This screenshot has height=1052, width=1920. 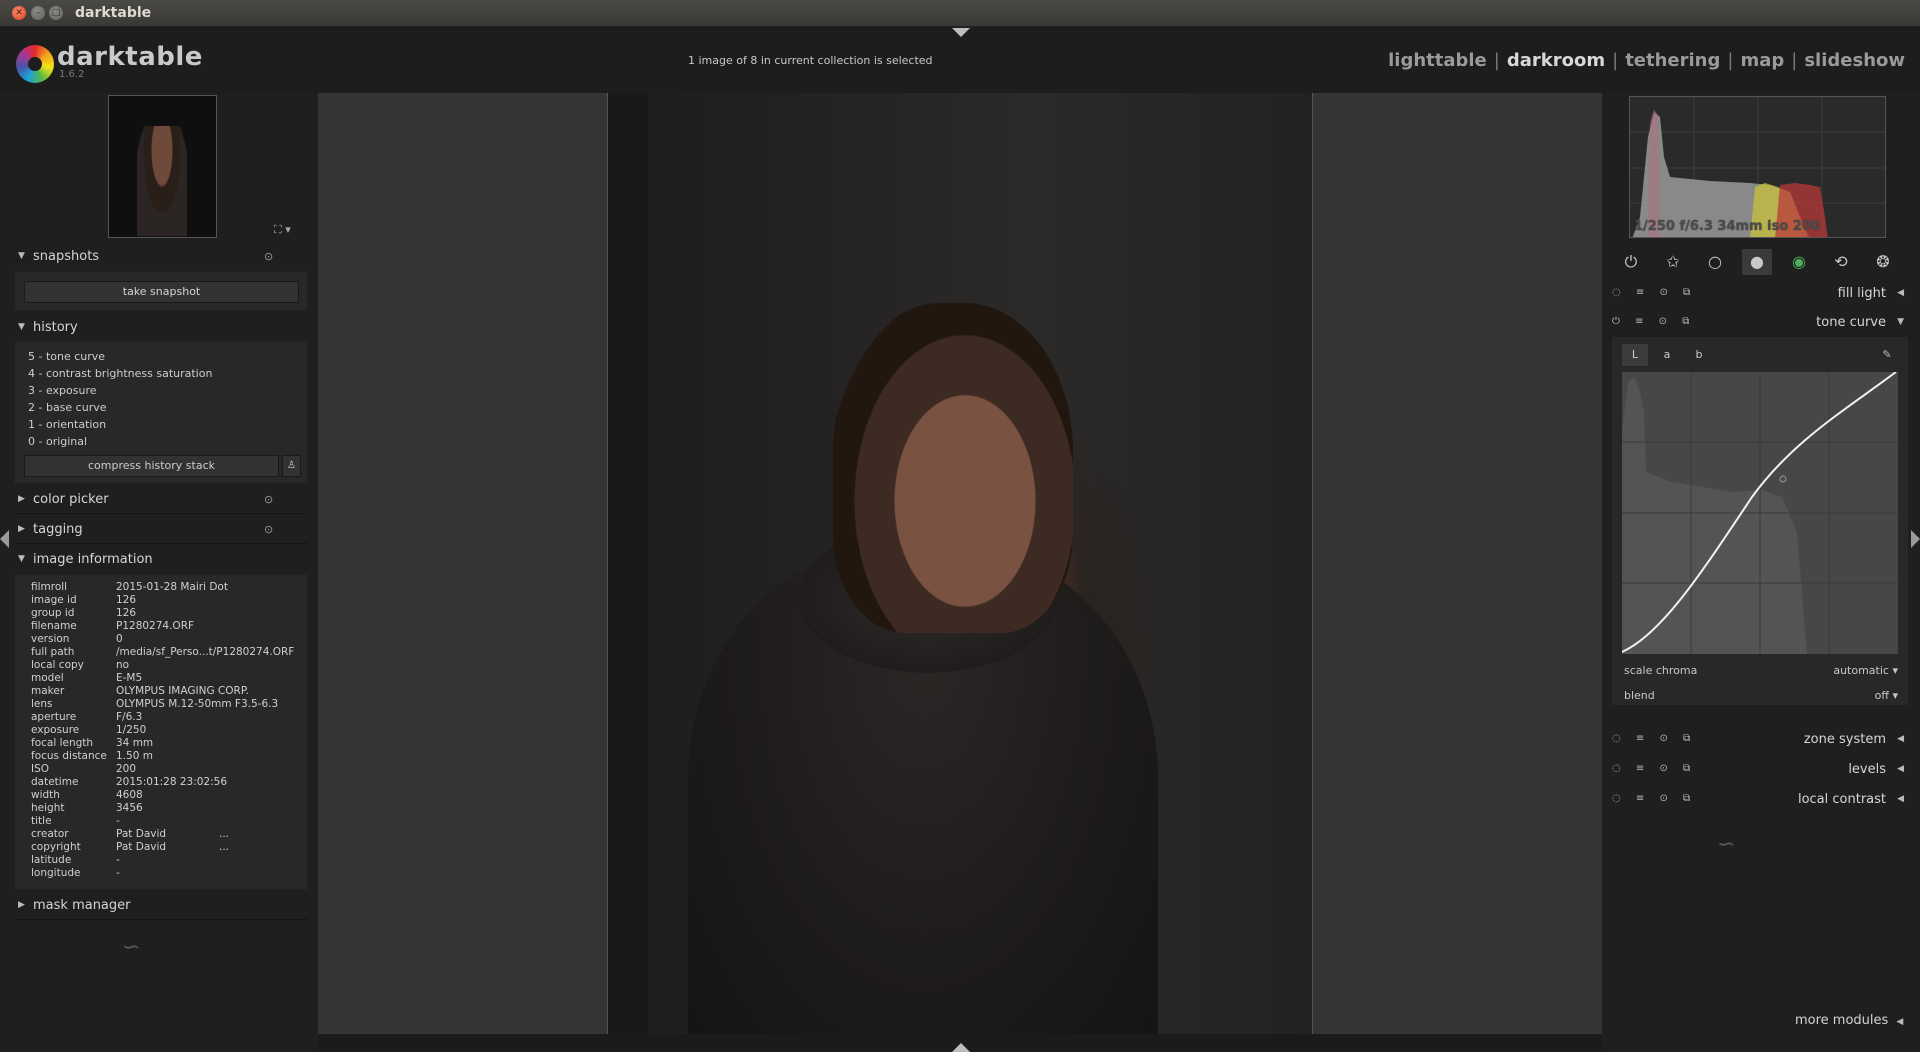 I want to click on fill-light-module-header: ◌ ≡ ⊙ ⧉ fill light ◀, so click(x=1760, y=295).